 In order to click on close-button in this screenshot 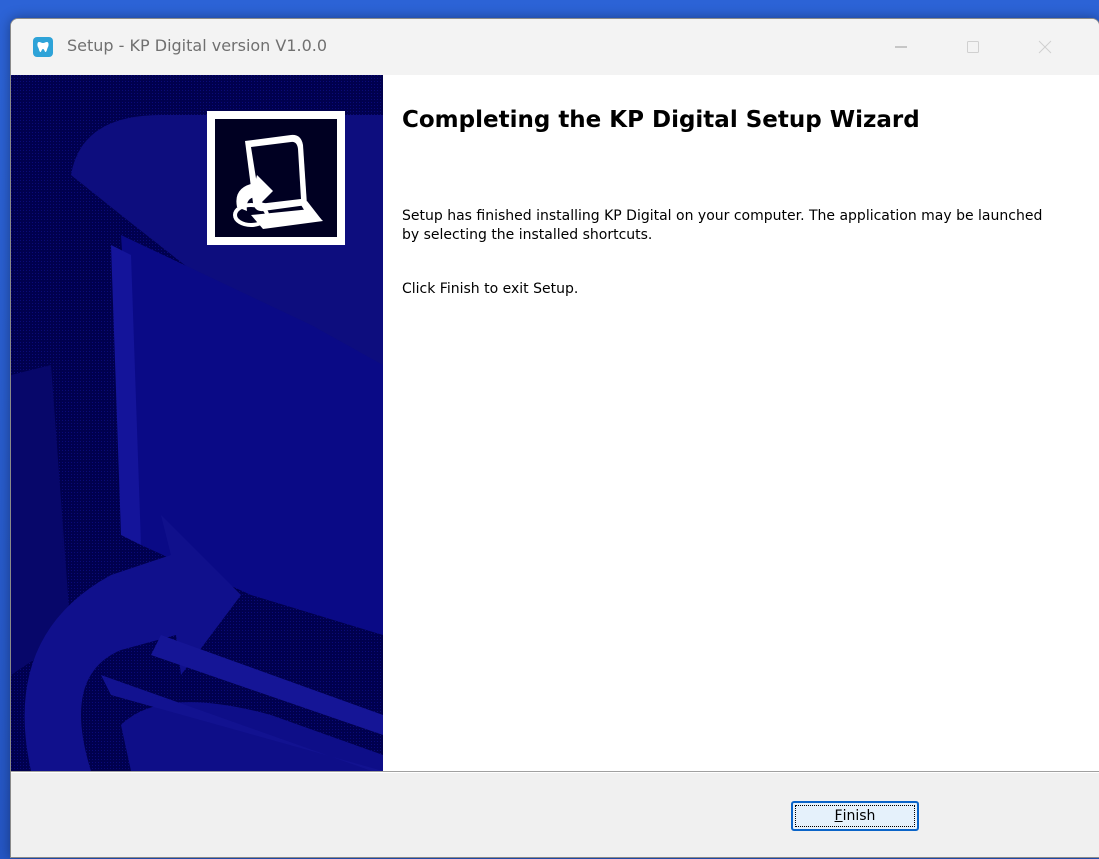, I will do `click(1045, 47)`.